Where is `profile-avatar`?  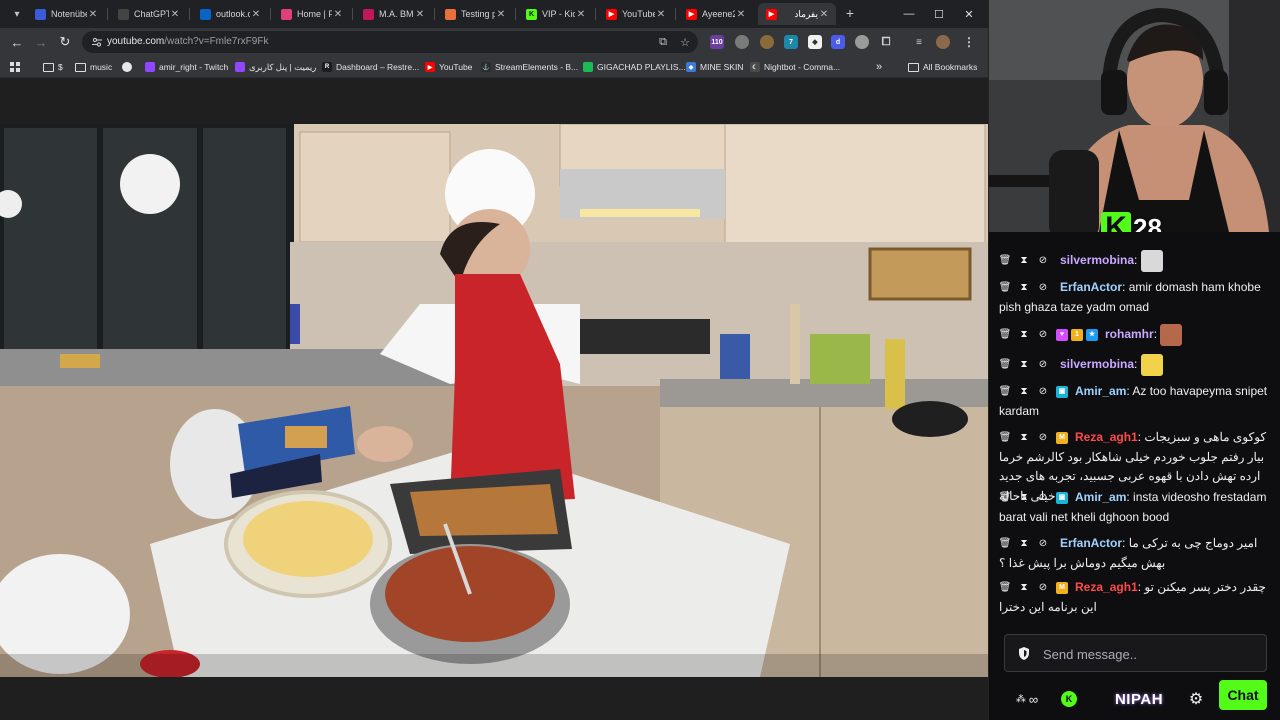 profile-avatar is located at coordinates (943, 42).